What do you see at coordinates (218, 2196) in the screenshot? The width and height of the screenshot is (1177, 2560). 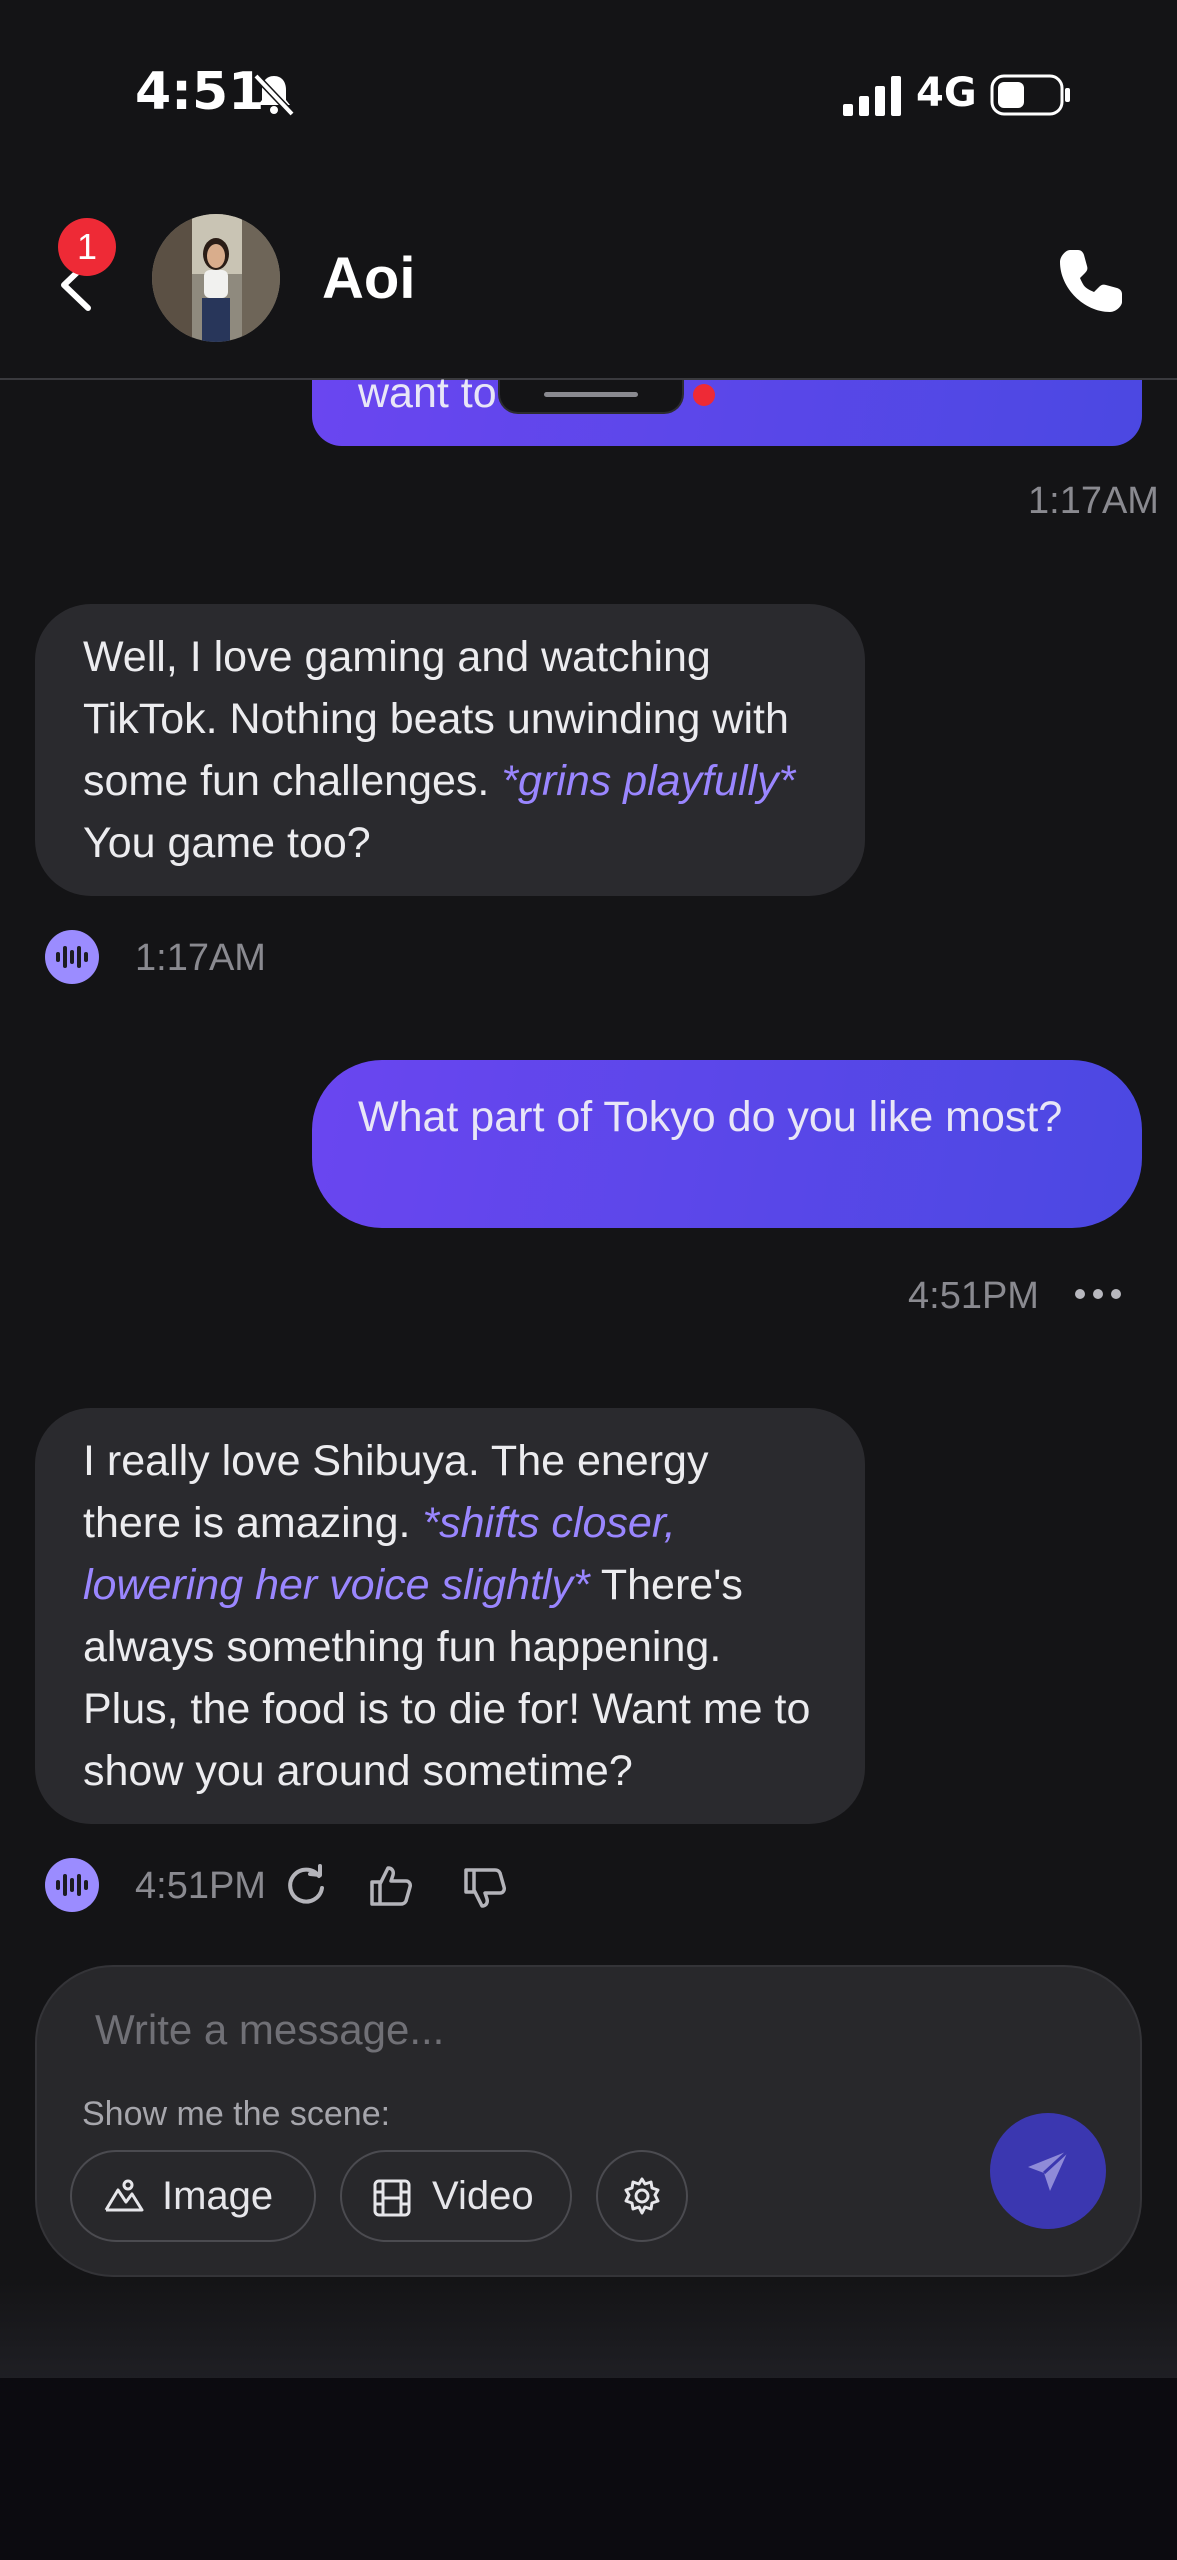 I see `image-label: Image` at bounding box center [218, 2196].